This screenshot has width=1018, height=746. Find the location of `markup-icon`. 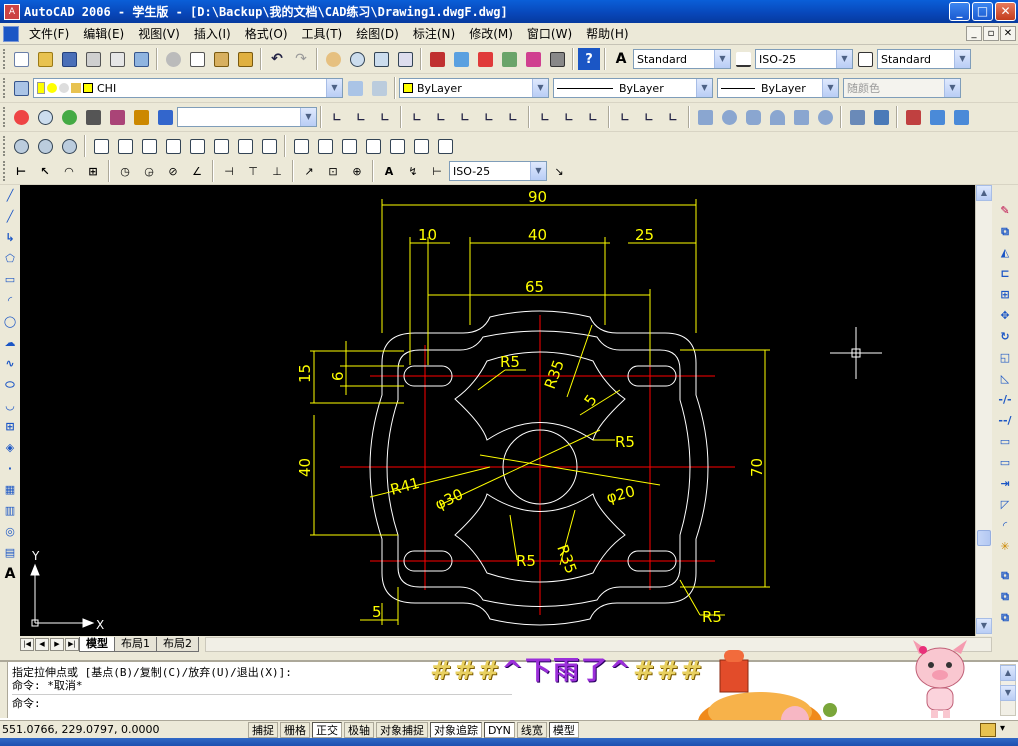

markup-icon is located at coordinates (533, 59).